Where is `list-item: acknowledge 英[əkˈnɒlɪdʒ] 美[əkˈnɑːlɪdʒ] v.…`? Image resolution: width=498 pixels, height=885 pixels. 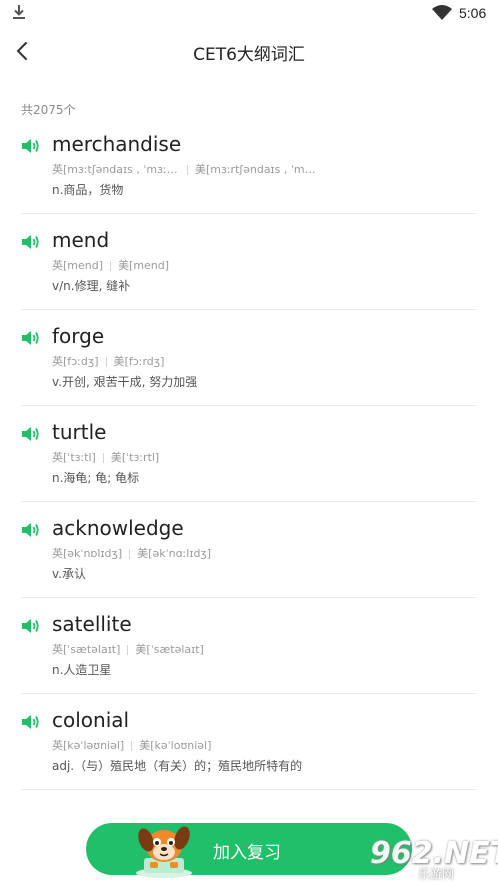 list-item: acknowledge 英[əkˈnɒlɪdʒ] 美[əkˈnɑːlɪdʒ] v.… is located at coordinates (249, 550).